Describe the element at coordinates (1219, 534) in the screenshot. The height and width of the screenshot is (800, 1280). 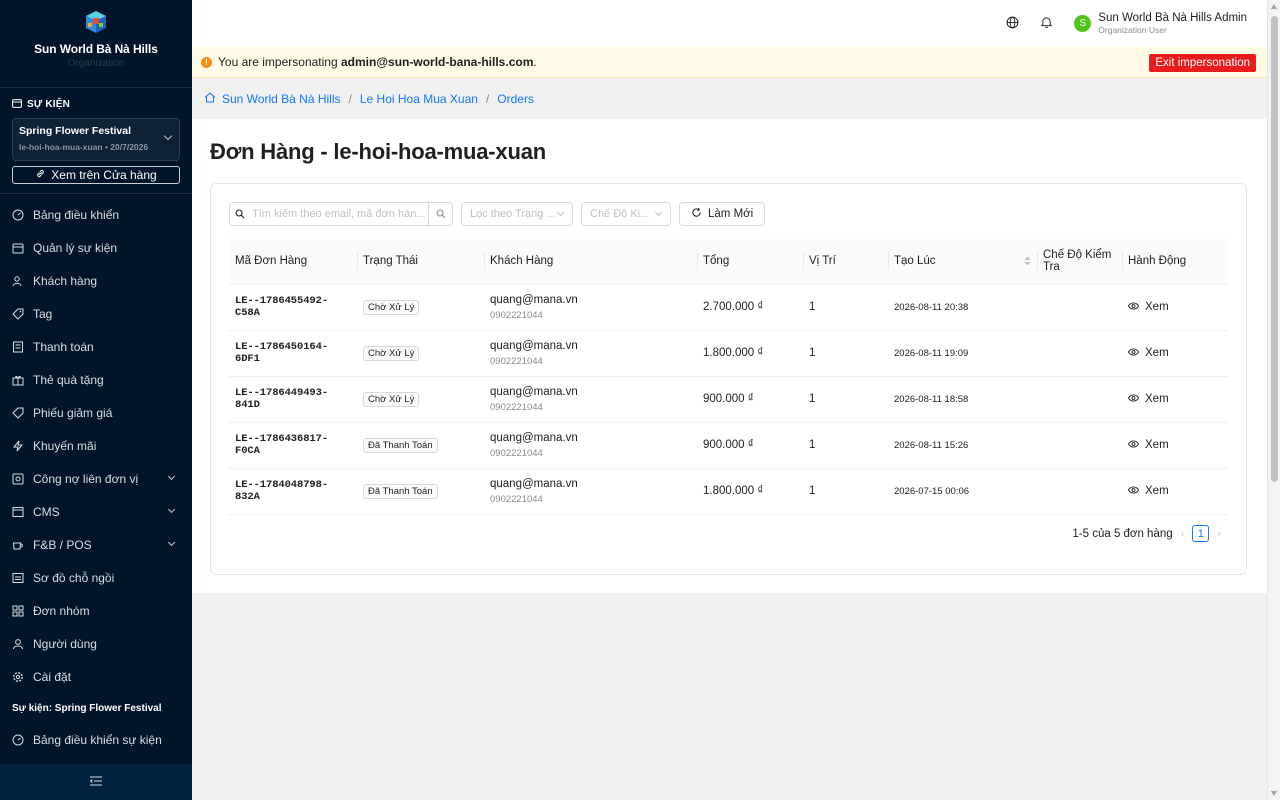
I see `next-page-button: ›` at that location.